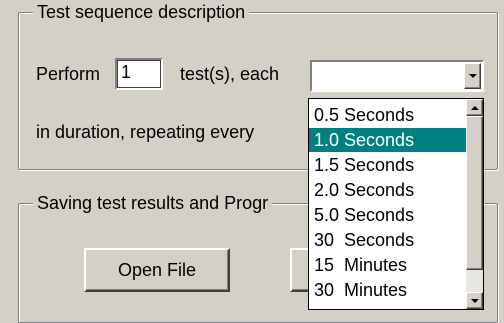 This screenshot has height=323, width=504. I want to click on option-1-0-seconds: 1.0 Seconds, so click(388, 140).